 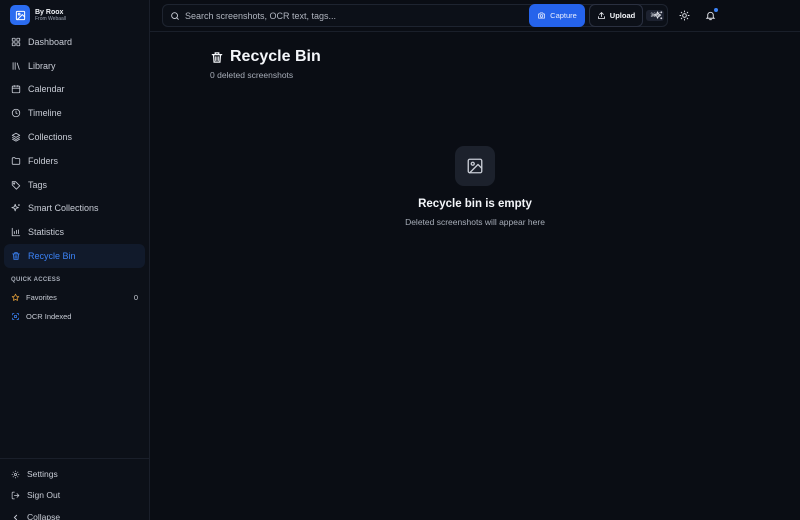 I want to click on sidebar-item-collections: Collections, so click(x=74, y=137).